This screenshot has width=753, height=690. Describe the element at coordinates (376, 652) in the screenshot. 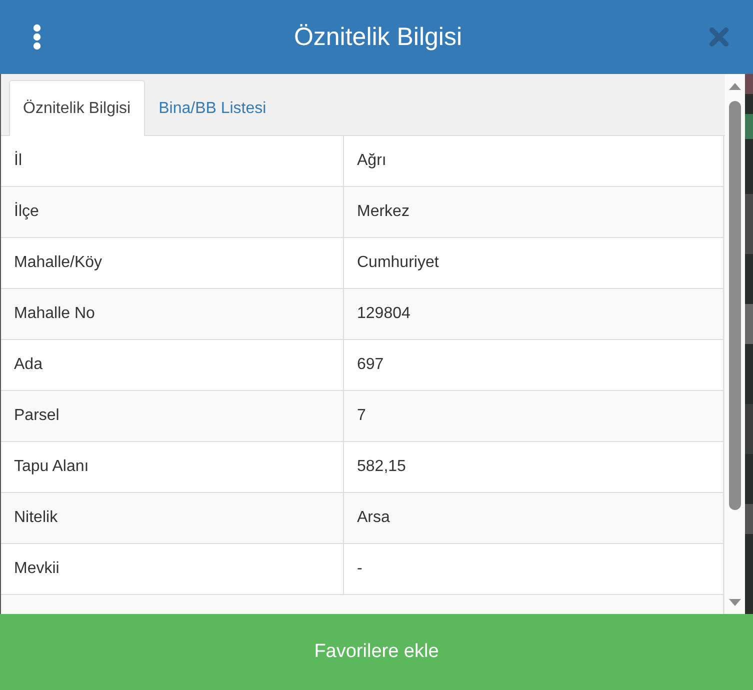

I see `add-to-favorites-button: Favorilere ekle` at that location.